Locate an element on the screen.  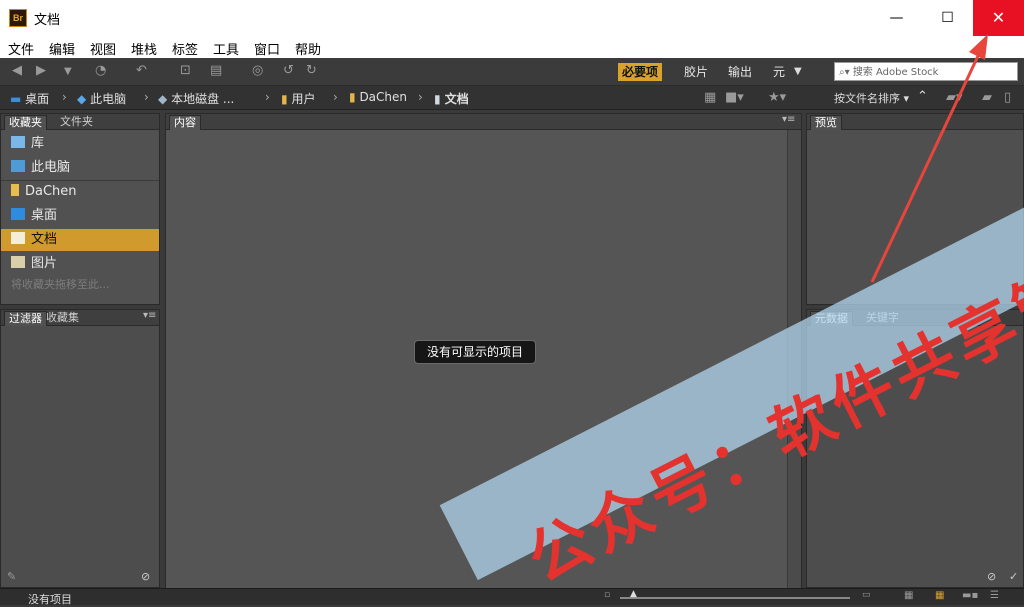
search-icon: ⌕▾ is located at coordinates (844, 72).